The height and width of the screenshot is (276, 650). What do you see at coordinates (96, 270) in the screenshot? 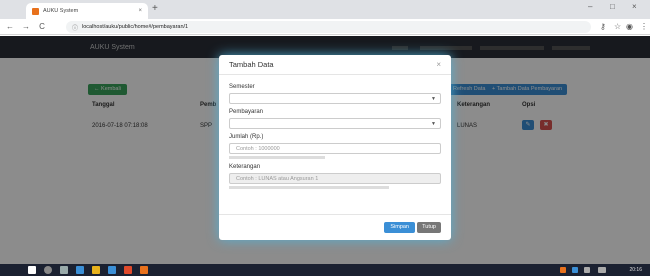
I see `file-explorer-icon` at bounding box center [96, 270].